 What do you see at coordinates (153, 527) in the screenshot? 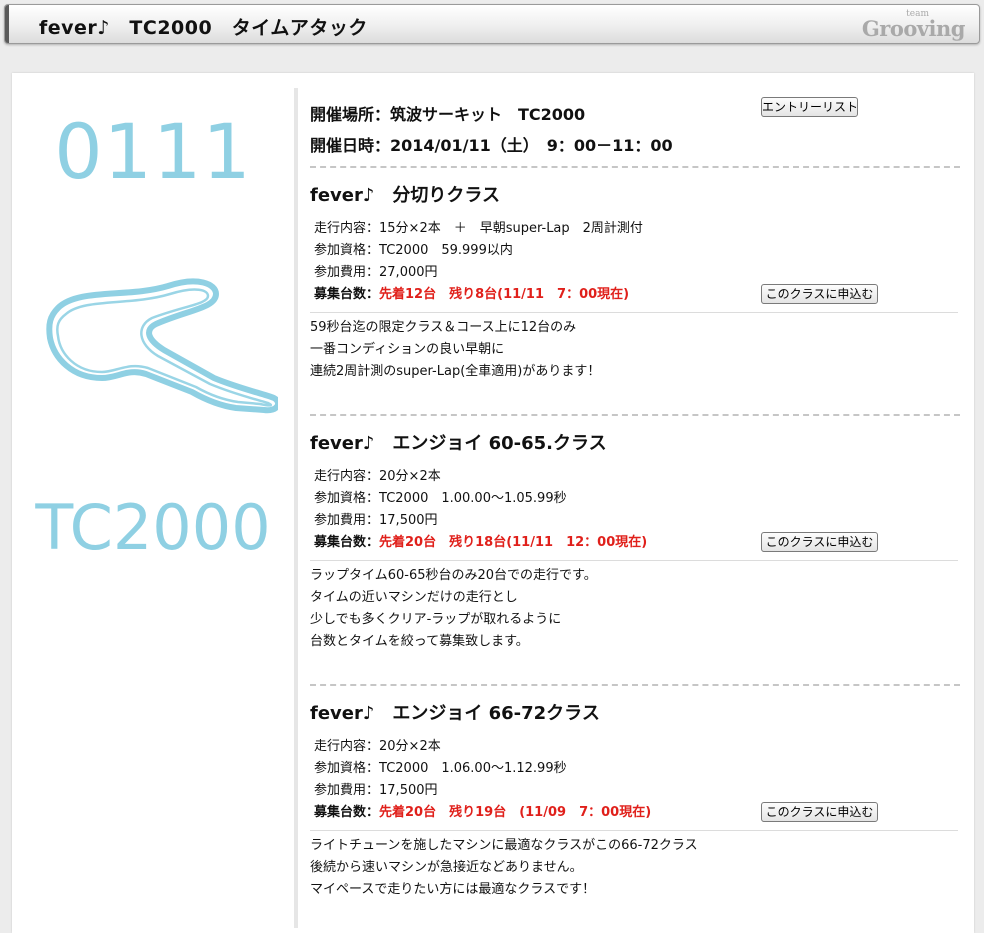
I see `track-name: TC2000` at bounding box center [153, 527].